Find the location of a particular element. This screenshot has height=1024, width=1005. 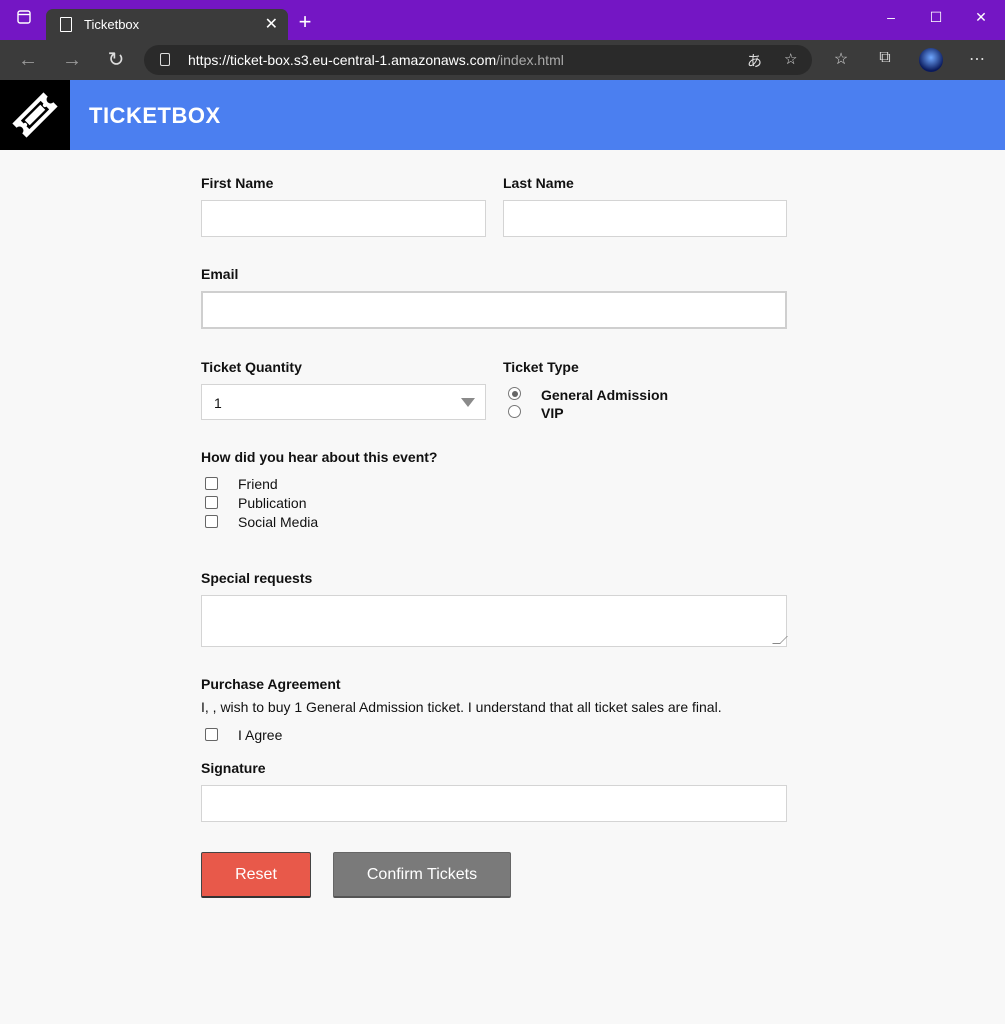

last-name-label: Last Name is located at coordinates (538, 183).